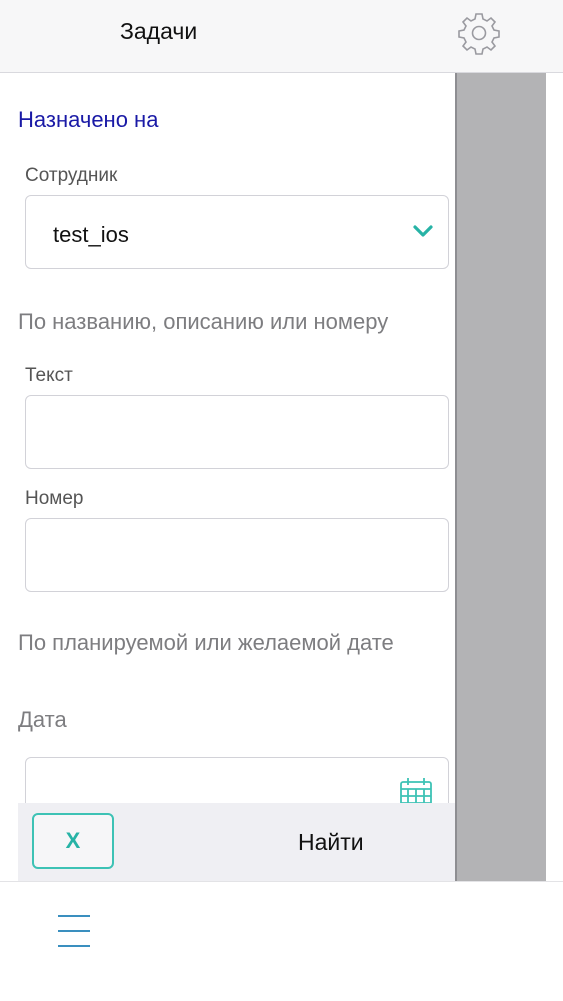 Image resolution: width=563 pixels, height=1001 pixels. I want to click on employee-select: test_ios, so click(237, 232).